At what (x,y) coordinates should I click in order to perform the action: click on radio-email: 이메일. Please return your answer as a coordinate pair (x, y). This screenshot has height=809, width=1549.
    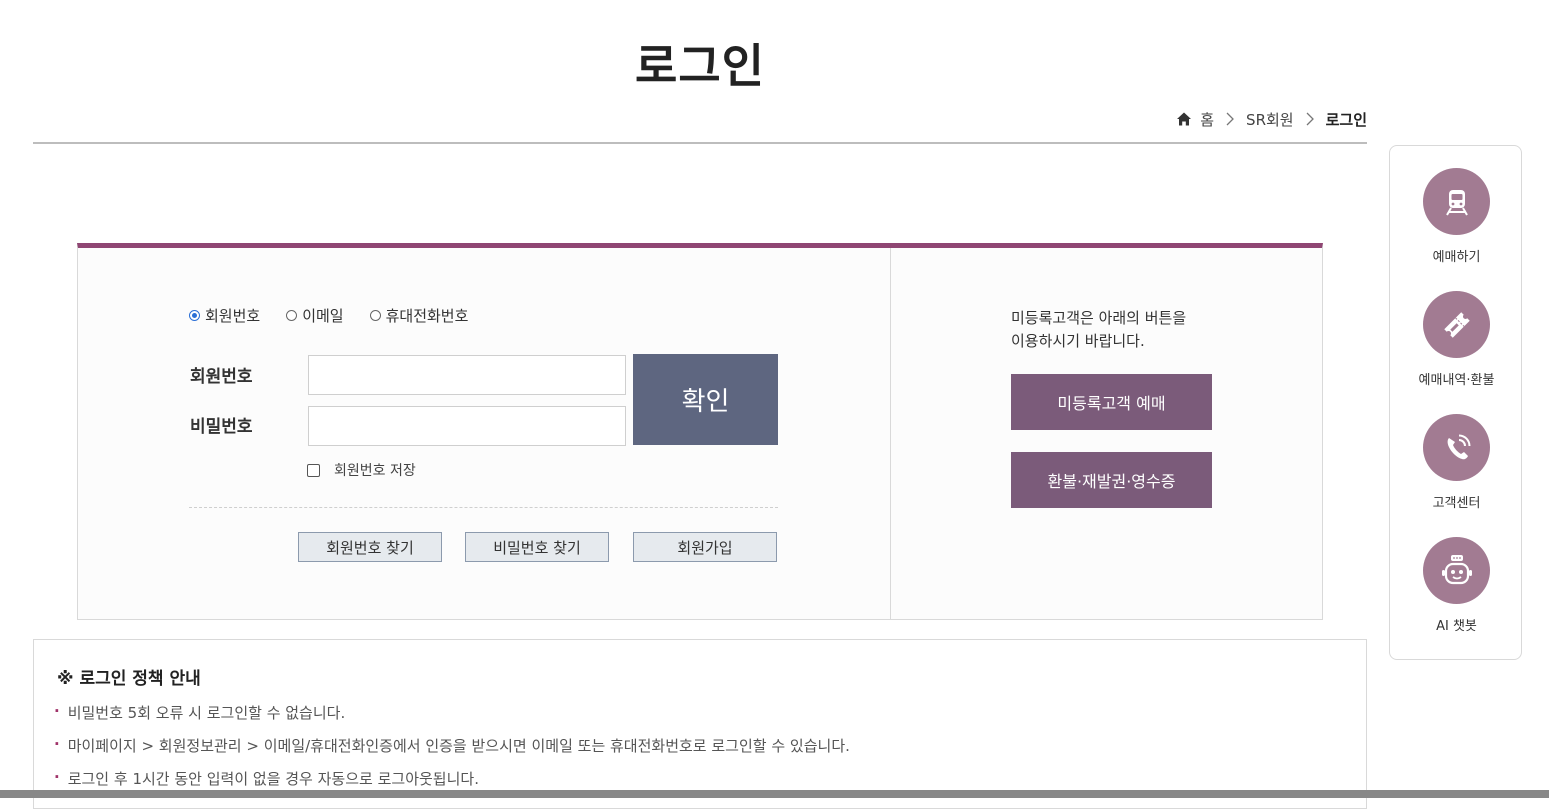
    Looking at the image, I should click on (315, 315).